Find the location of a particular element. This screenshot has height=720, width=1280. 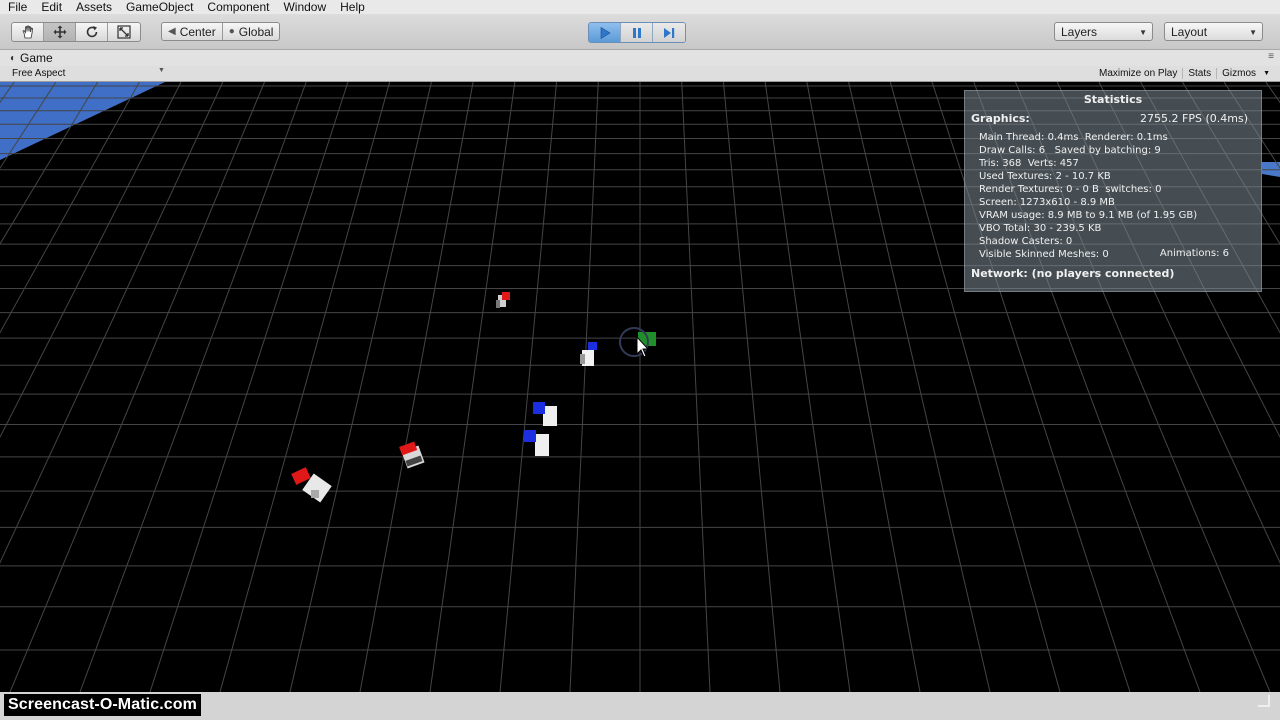

menu-edit: Edit is located at coordinates (50, 7).